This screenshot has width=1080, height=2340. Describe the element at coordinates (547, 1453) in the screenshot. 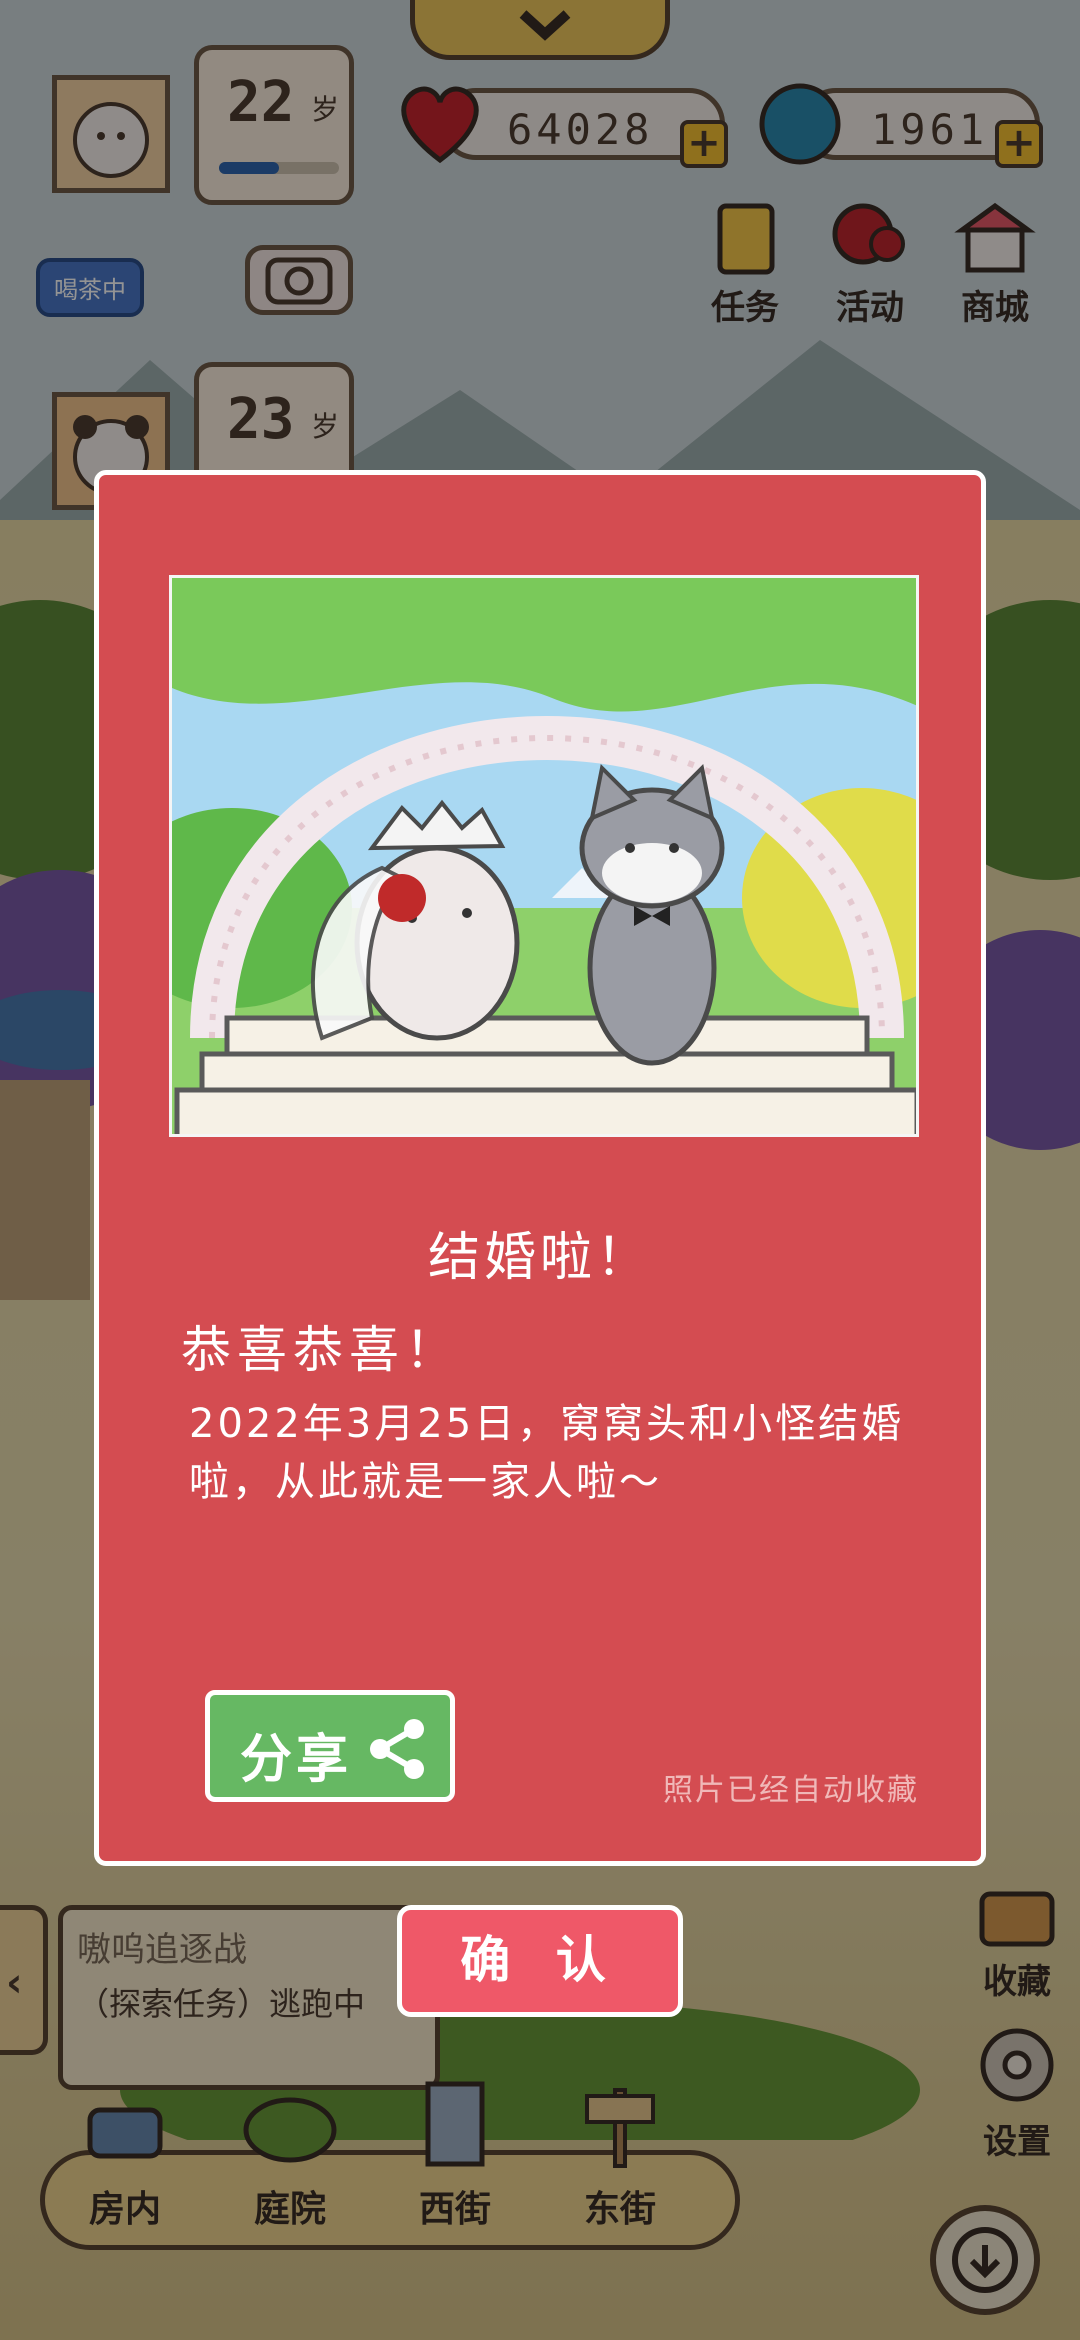

I see `dialog-message: 2022年3月25日，窝窝头和小怪结婚啦，从此就是一家人啦～` at that location.